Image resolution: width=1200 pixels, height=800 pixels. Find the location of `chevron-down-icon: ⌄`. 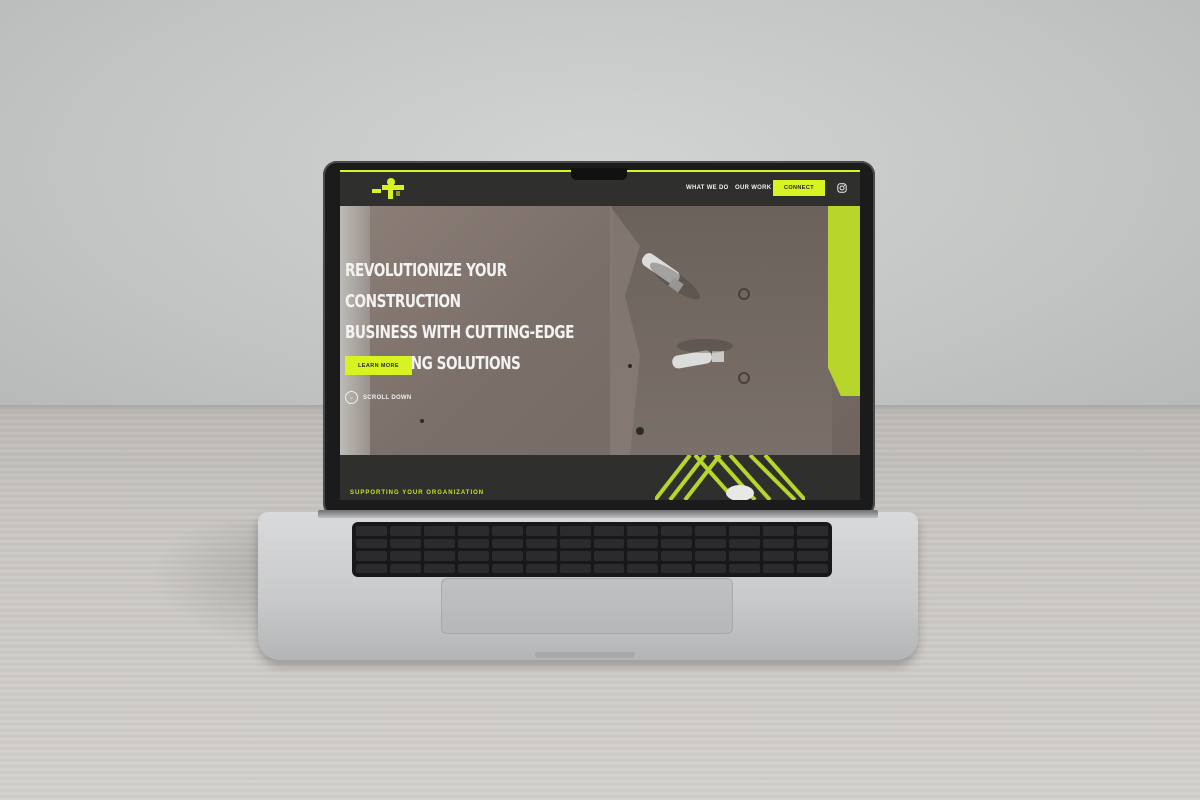

chevron-down-icon: ⌄ is located at coordinates (351, 397).